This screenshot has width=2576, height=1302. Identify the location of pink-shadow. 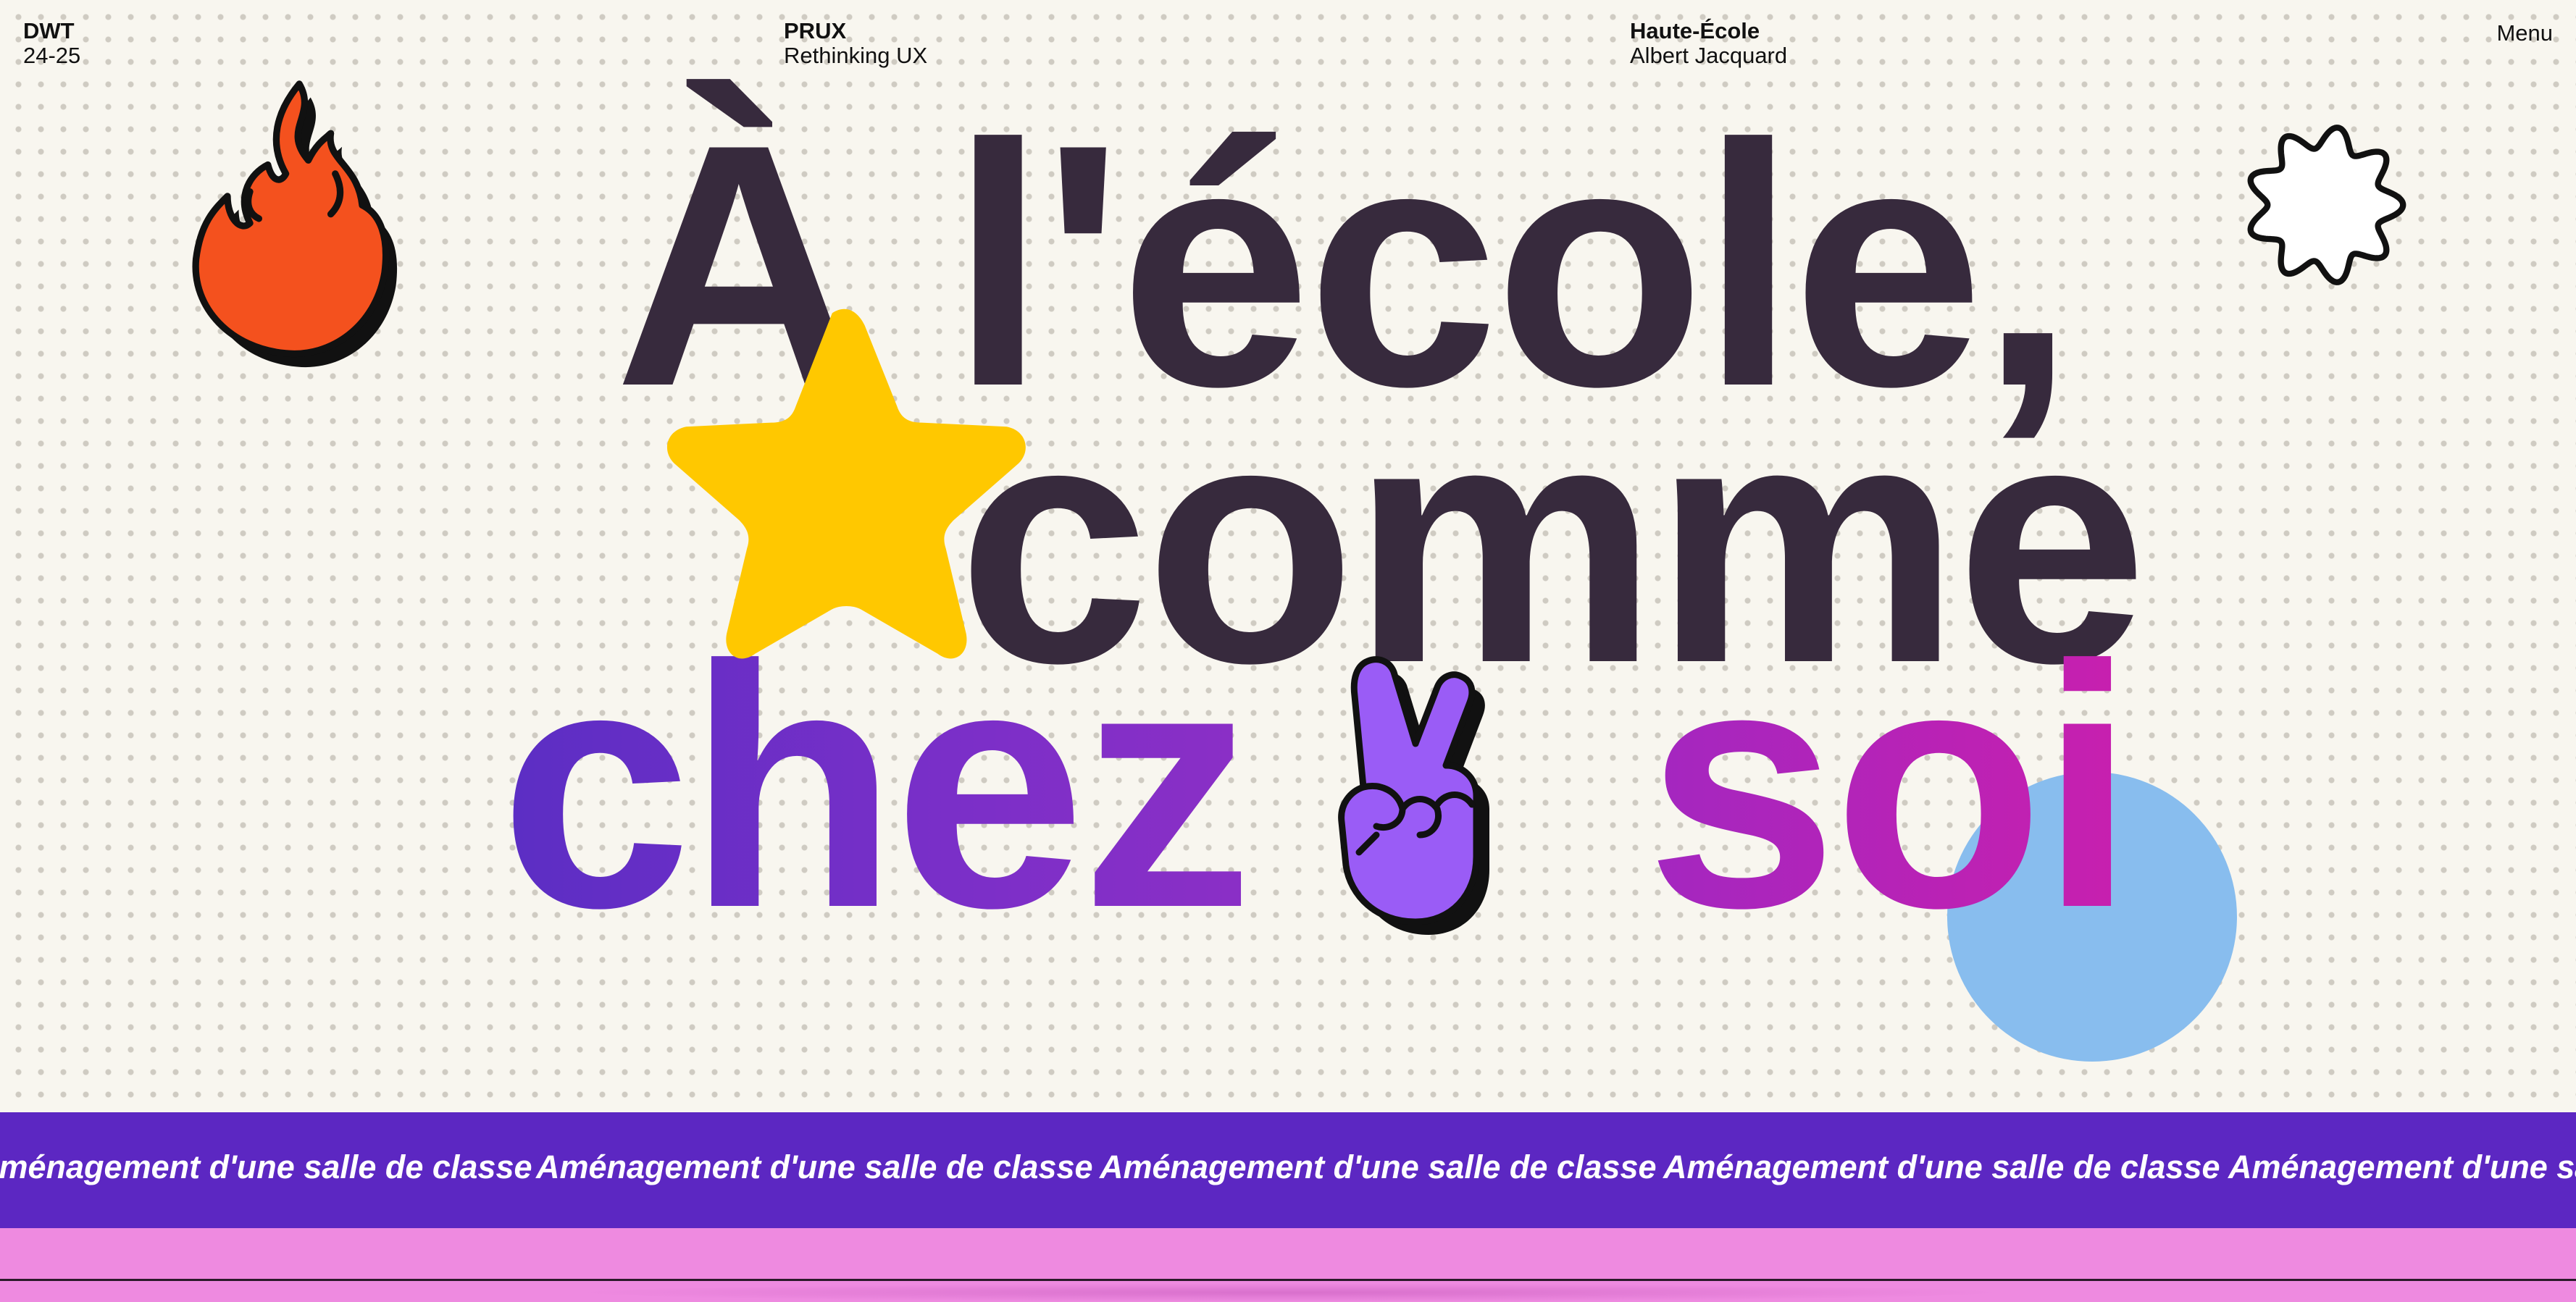
(1289, 1292).